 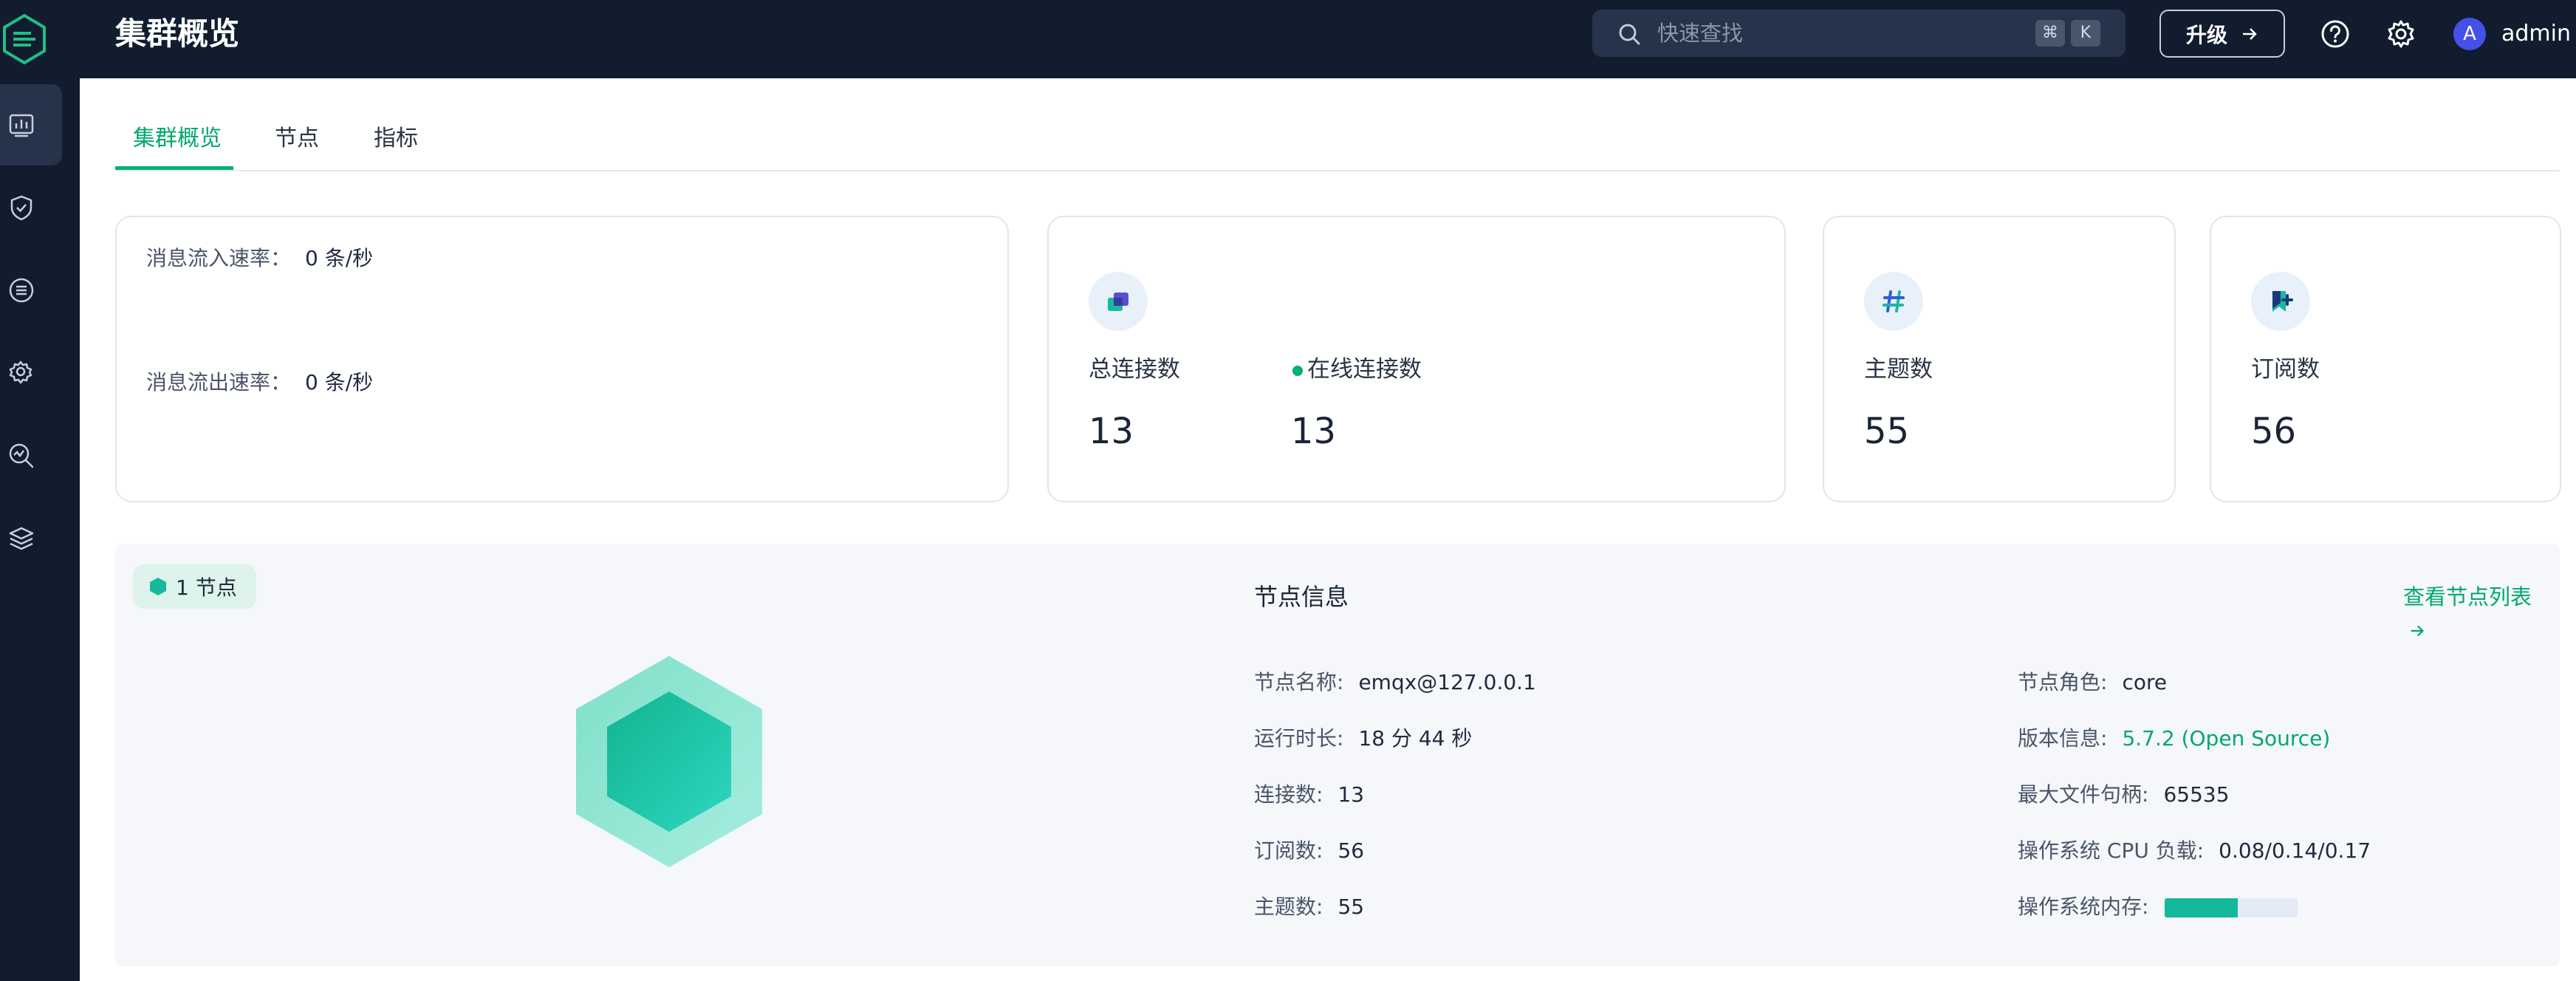 I want to click on info-value: 13, so click(x=1351, y=794).